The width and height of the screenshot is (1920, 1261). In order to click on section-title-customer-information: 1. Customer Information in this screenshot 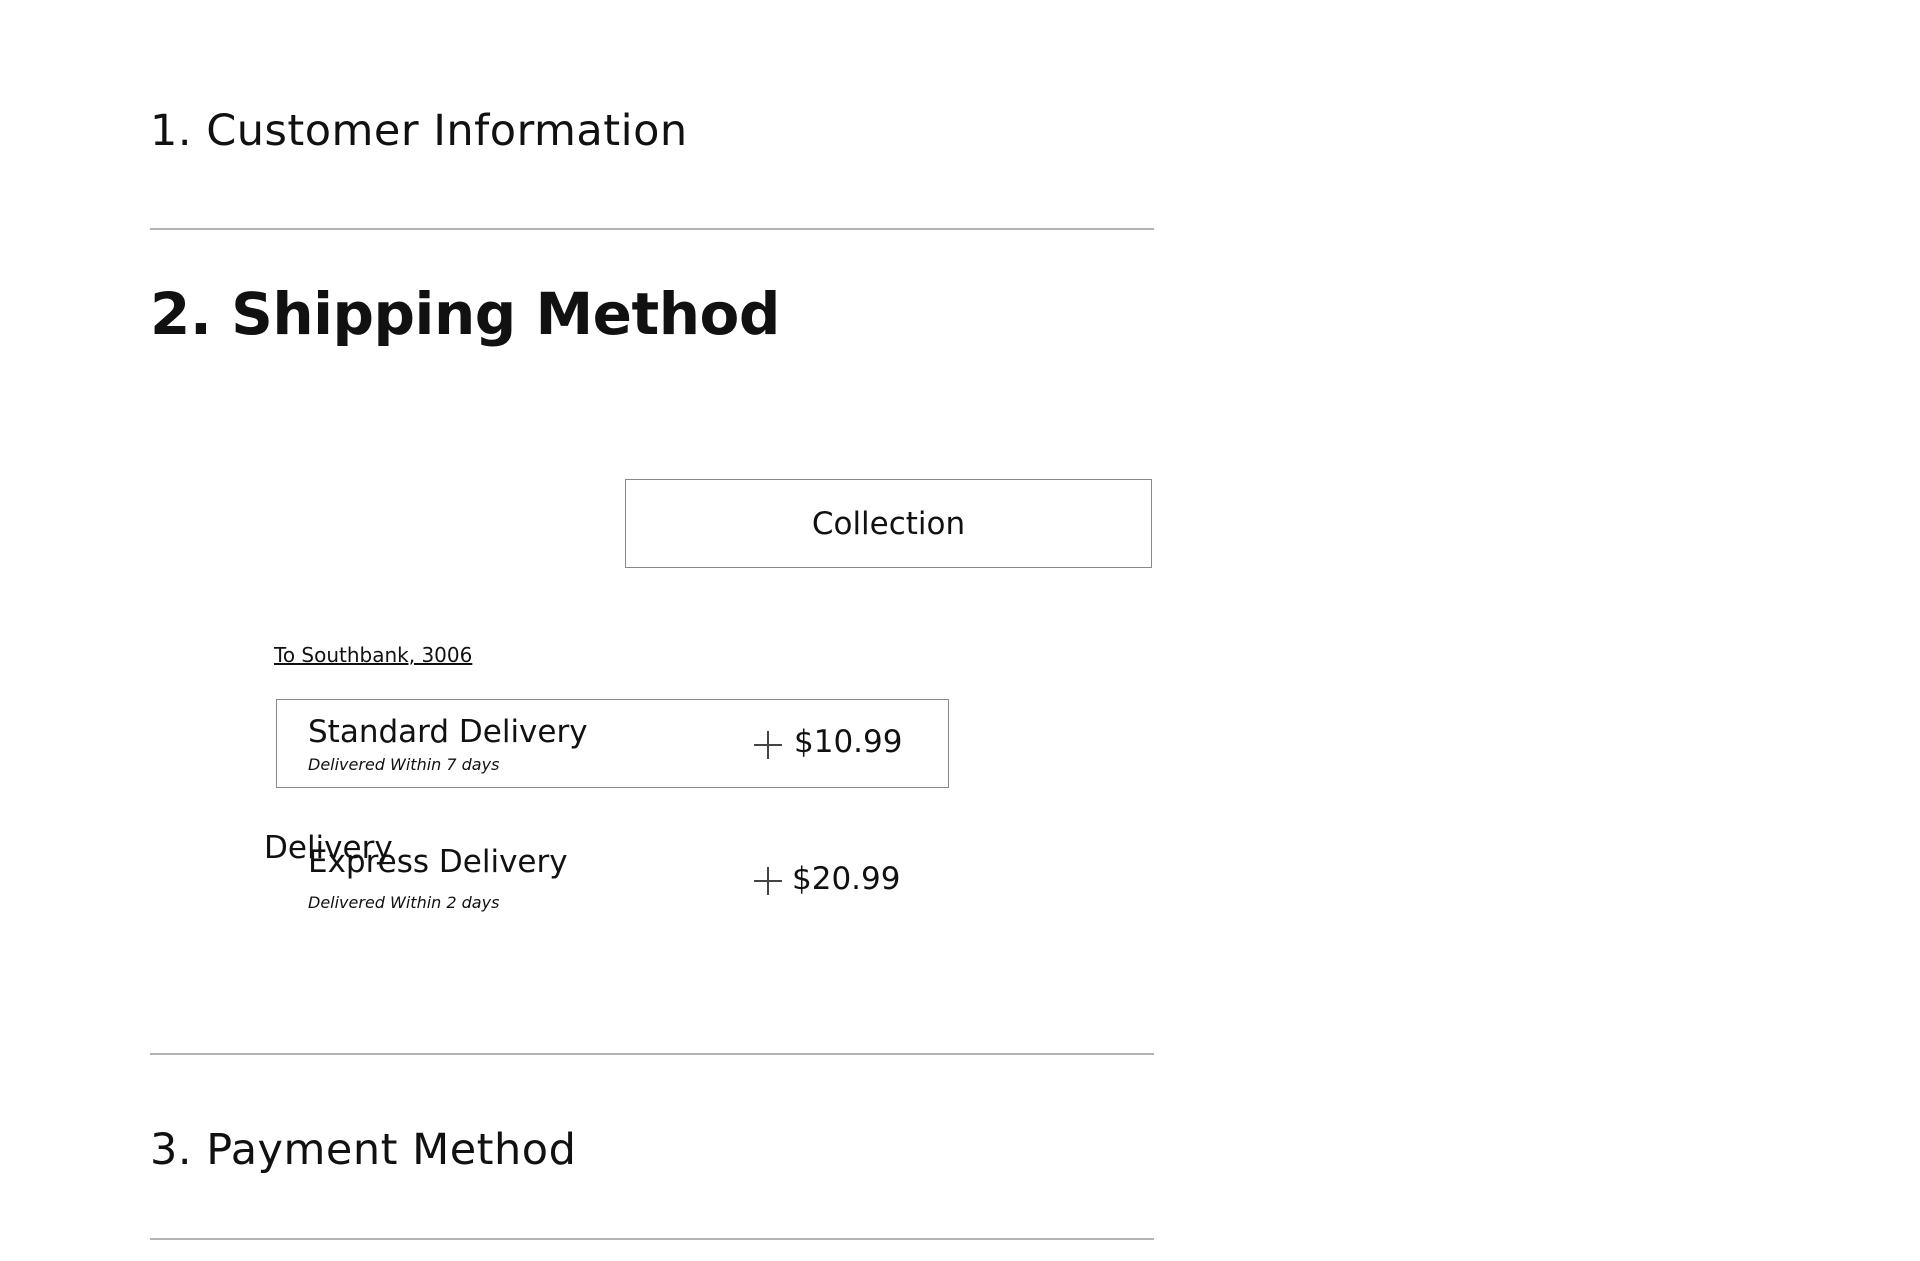, I will do `click(419, 131)`.